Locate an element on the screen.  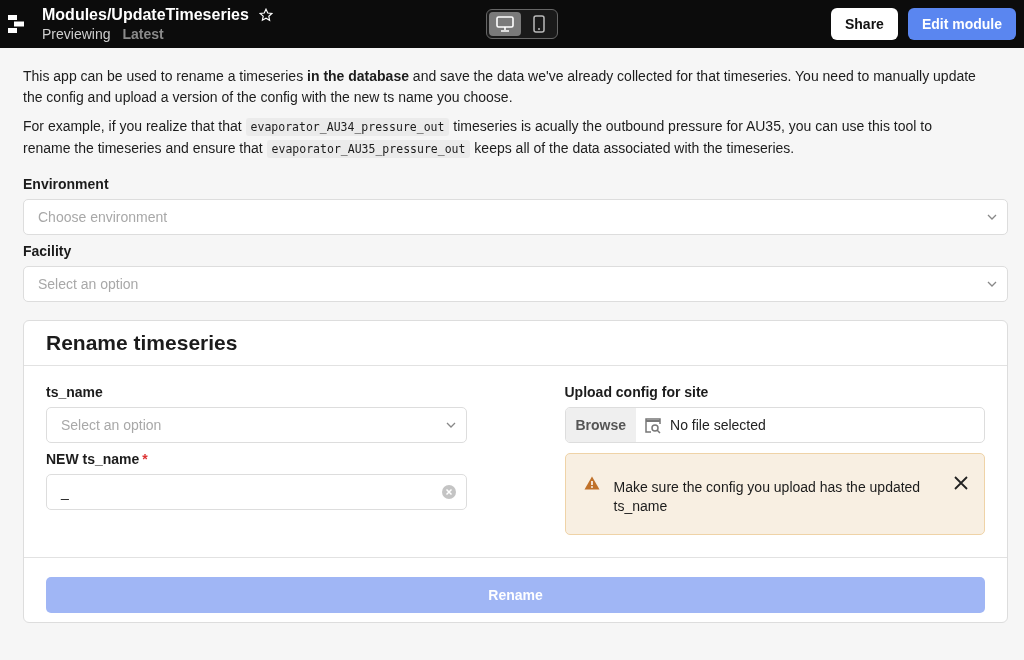
file-input: Browse No file selected is located at coordinates (774, 425).